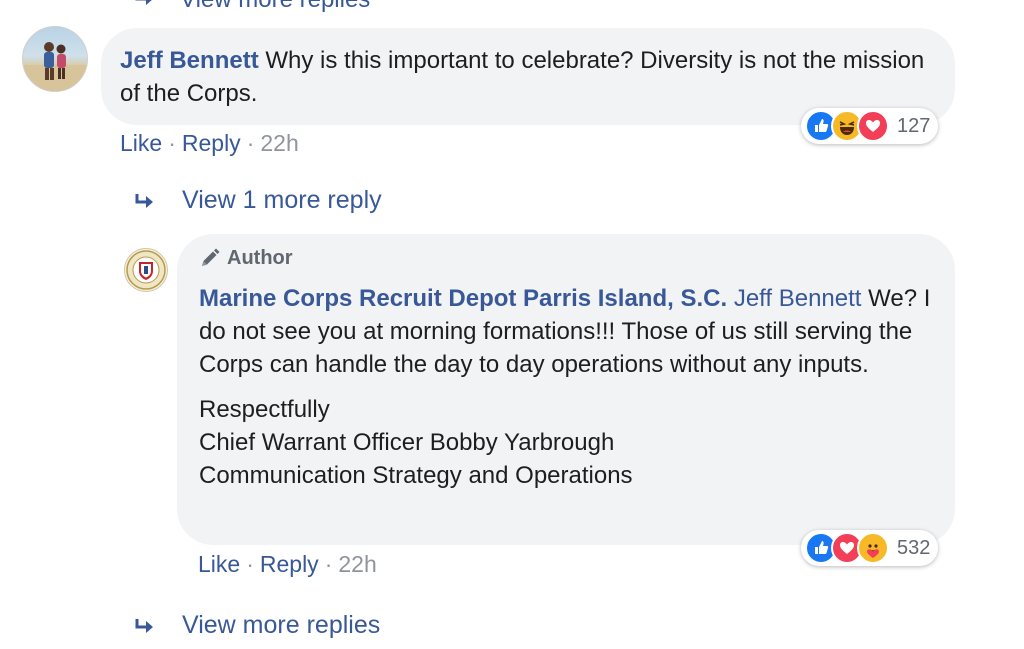 This screenshot has width=1024, height=649. I want to click on view-1-more-reply-label: View 1 more reply, so click(282, 200).